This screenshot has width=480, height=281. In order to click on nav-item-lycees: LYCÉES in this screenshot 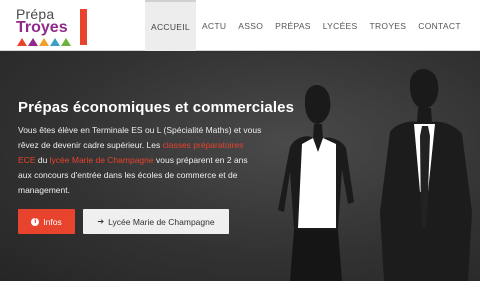, I will do `click(340, 25)`.